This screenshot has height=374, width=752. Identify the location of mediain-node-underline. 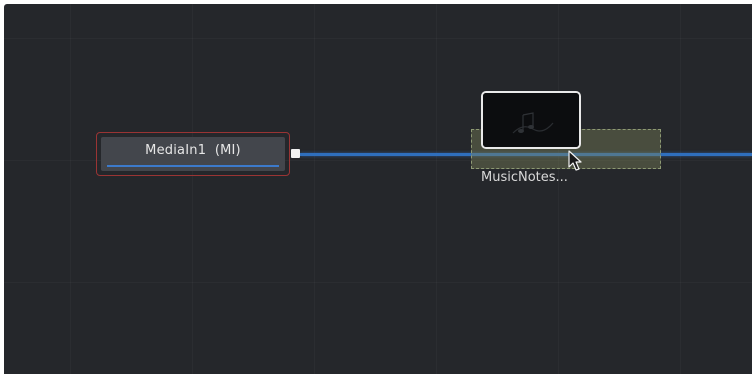
(193, 166).